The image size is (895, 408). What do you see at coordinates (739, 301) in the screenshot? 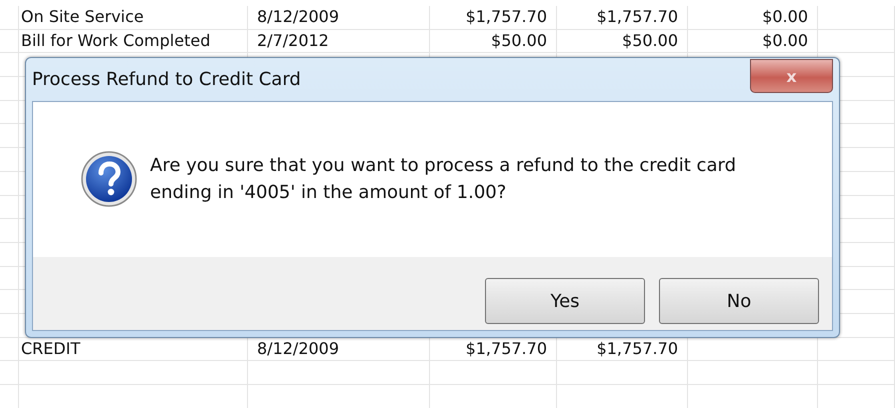
I see `no-button: No` at bounding box center [739, 301].